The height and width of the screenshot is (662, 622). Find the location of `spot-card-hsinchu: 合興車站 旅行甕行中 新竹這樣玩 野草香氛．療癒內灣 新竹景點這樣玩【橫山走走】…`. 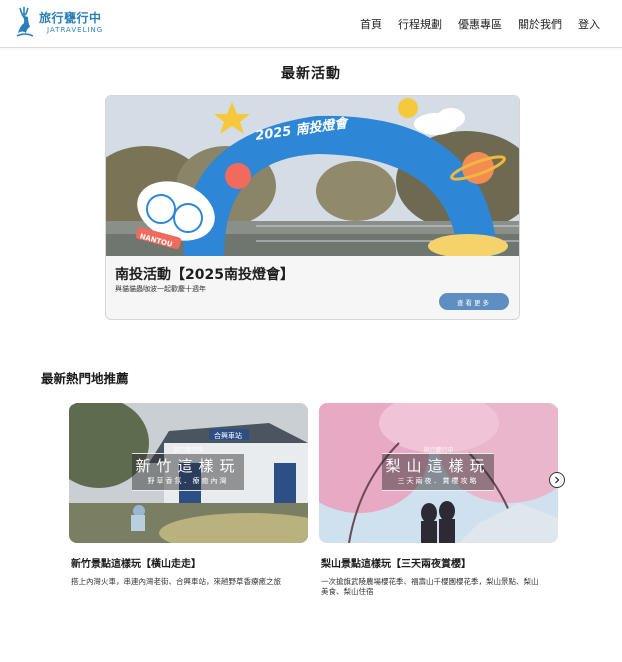

spot-card-hsinchu: 合興車站 旅行甕行中 新竹這樣玩 野草香氛．療癒內灣 新竹景點這樣玩【橫山走走】… is located at coordinates (189, 495).